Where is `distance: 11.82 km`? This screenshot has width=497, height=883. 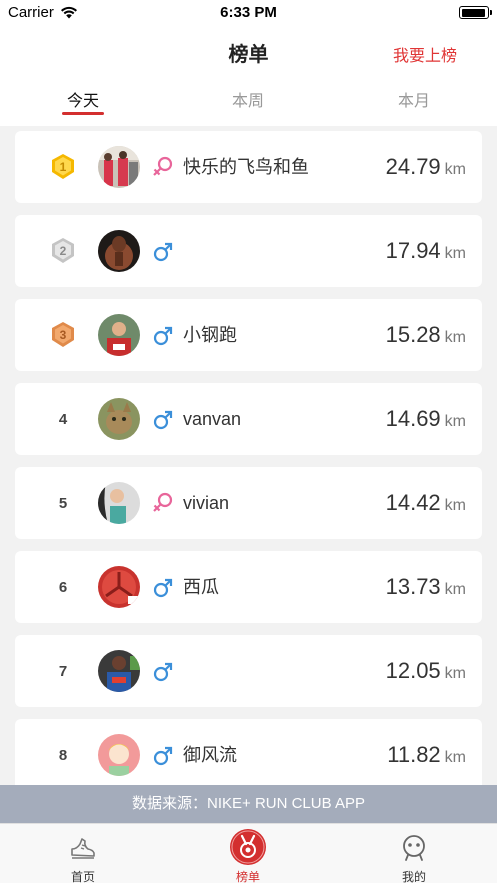
distance: 11.82 km is located at coordinates (426, 756).